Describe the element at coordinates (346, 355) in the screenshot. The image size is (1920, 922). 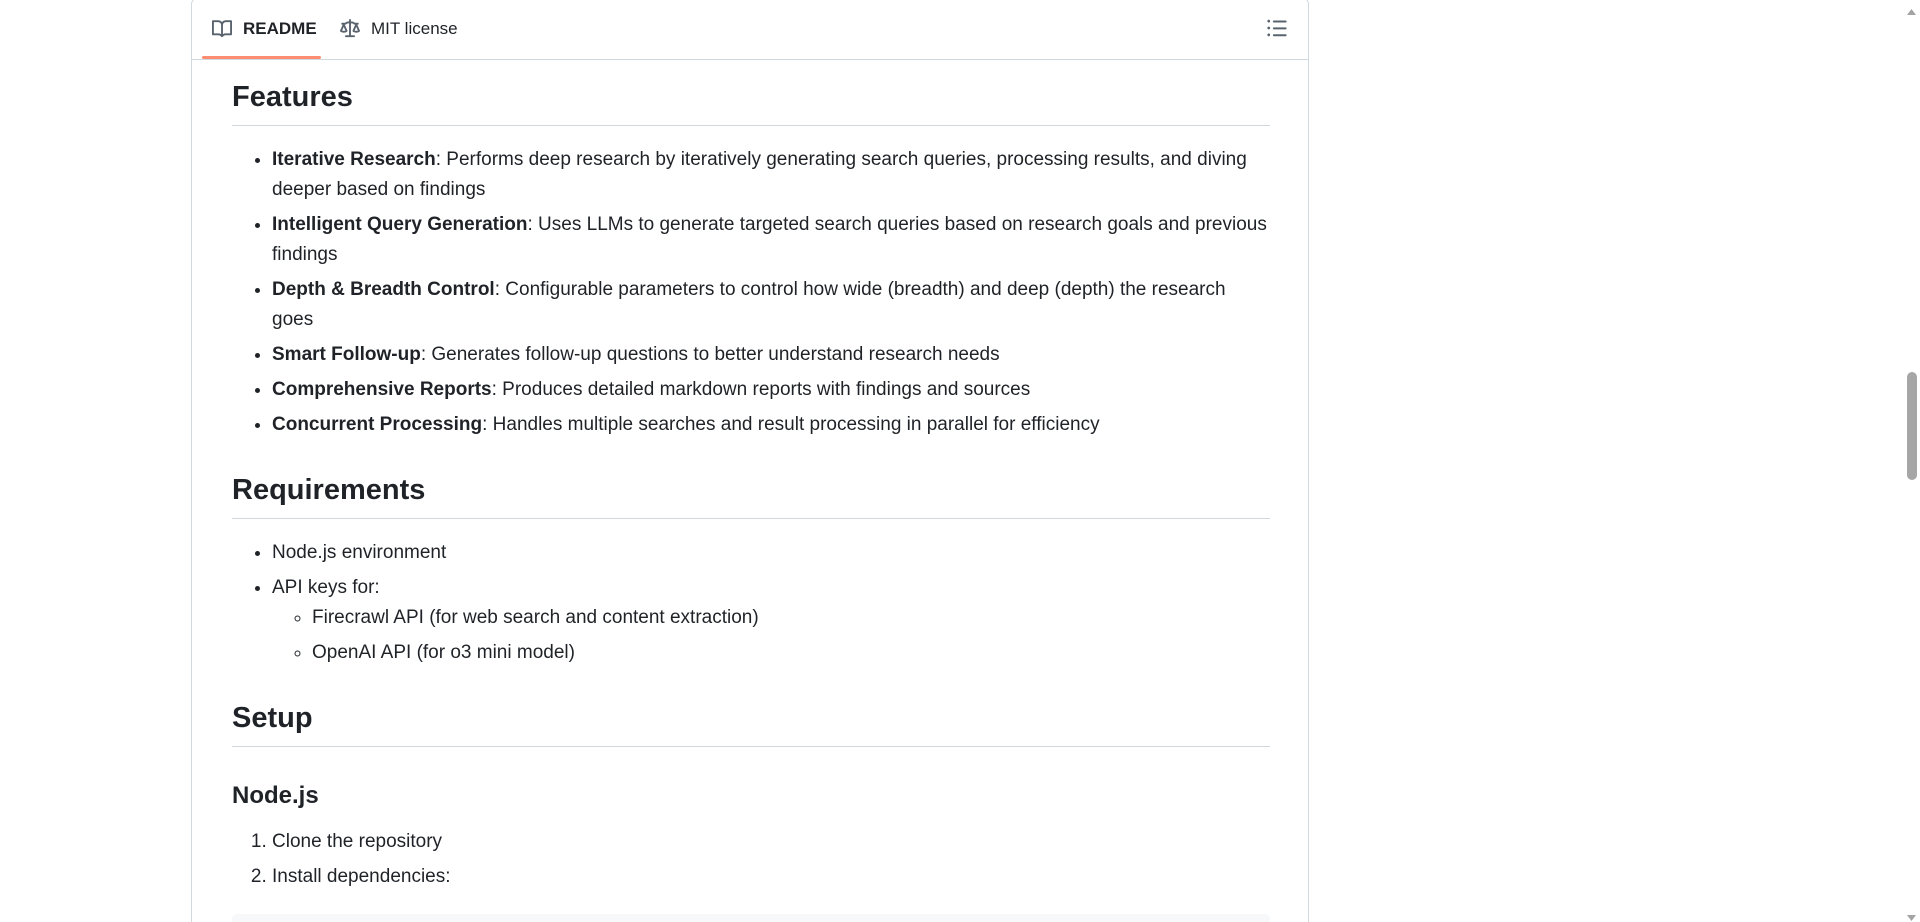
I see `feature-term: Smart Follow-up` at that location.